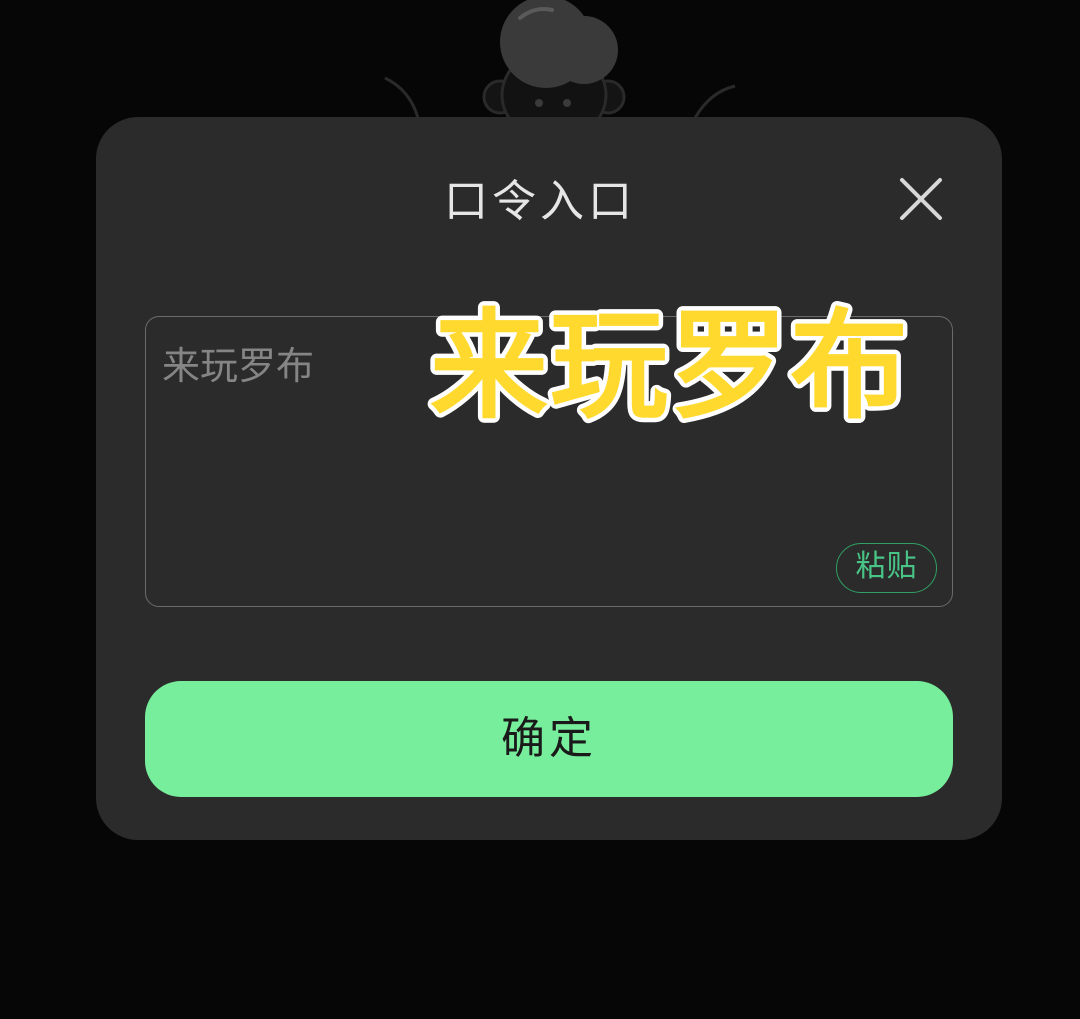 This screenshot has height=1019, width=1080. I want to click on confirm-button: 确定, so click(549, 739).